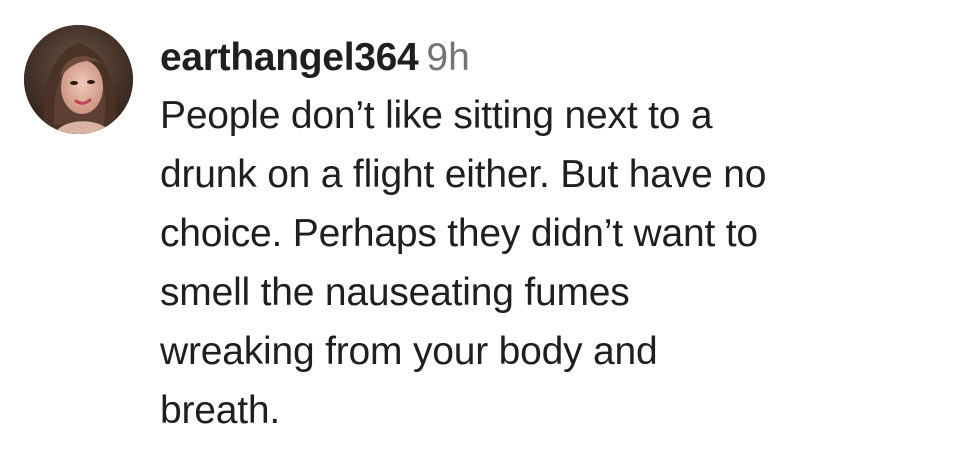 The image size is (980, 468). I want to click on comment-text-line: drunk on a flight either. But have no, so click(463, 174).